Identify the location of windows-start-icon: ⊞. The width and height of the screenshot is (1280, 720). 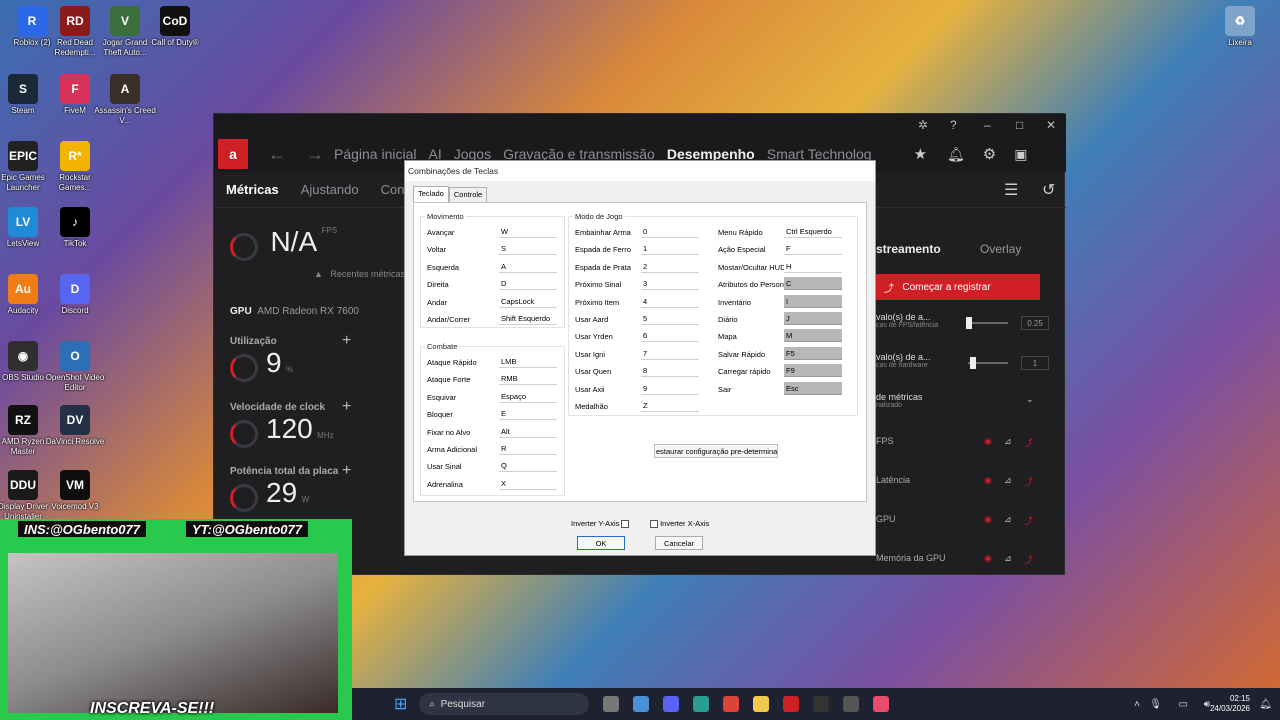
(400, 704).